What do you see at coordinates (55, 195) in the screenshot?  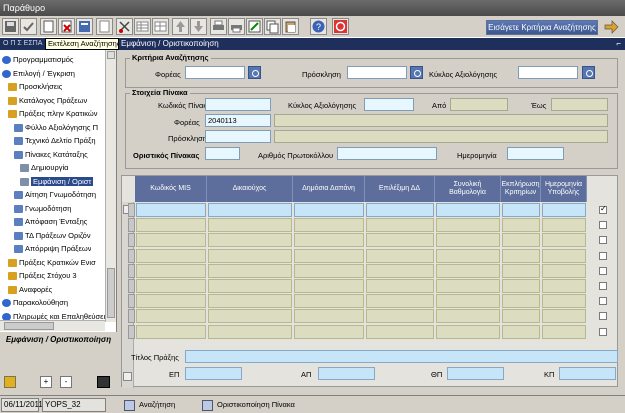 I see `sidebar-item: Αίτηση Γνωμοδότηση` at bounding box center [55, 195].